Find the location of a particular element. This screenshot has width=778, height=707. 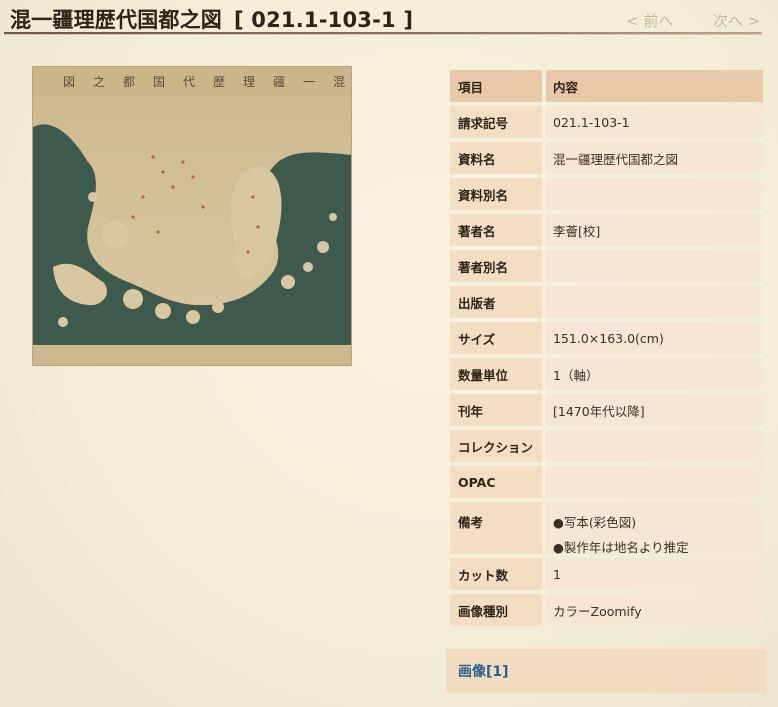

table-row: 著者名 李薈[校] is located at coordinates (606, 230).